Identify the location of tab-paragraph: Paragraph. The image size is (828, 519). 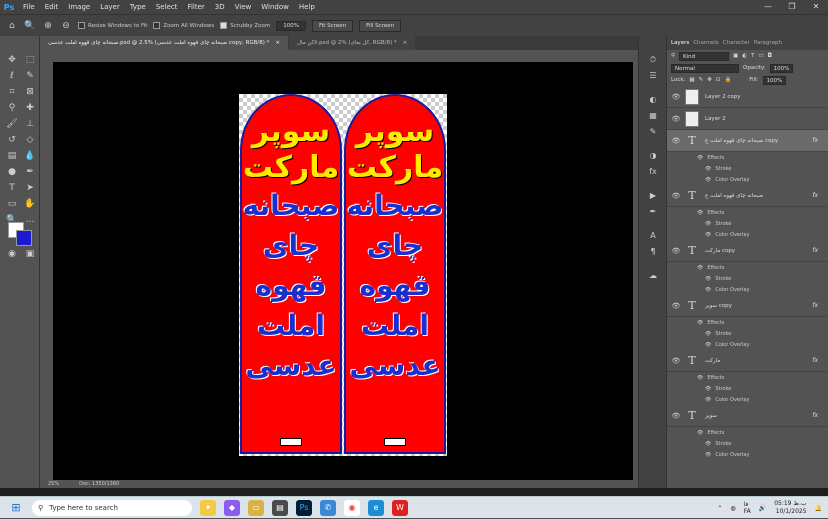
(768, 43).